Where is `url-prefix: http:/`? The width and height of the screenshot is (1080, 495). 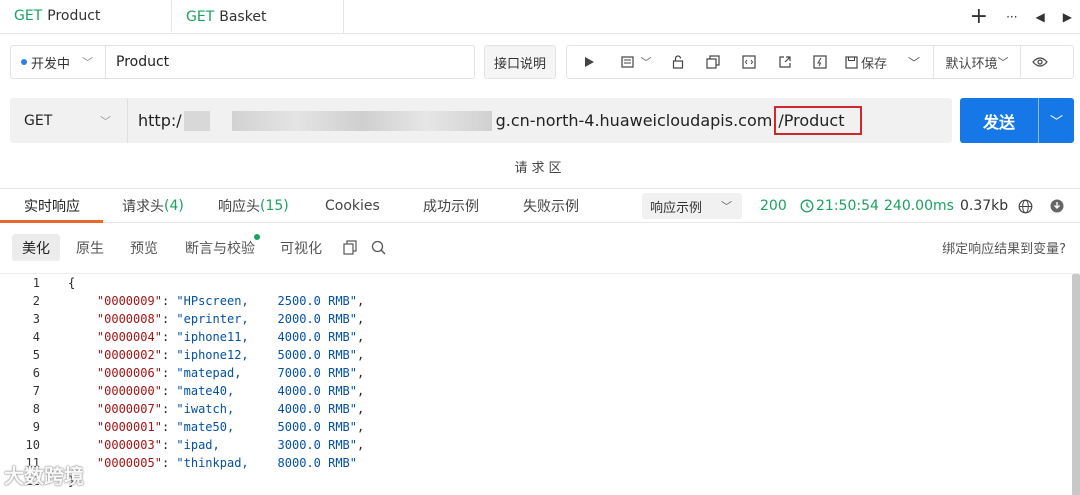 url-prefix: http:/ is located at coordinates (160, 120).